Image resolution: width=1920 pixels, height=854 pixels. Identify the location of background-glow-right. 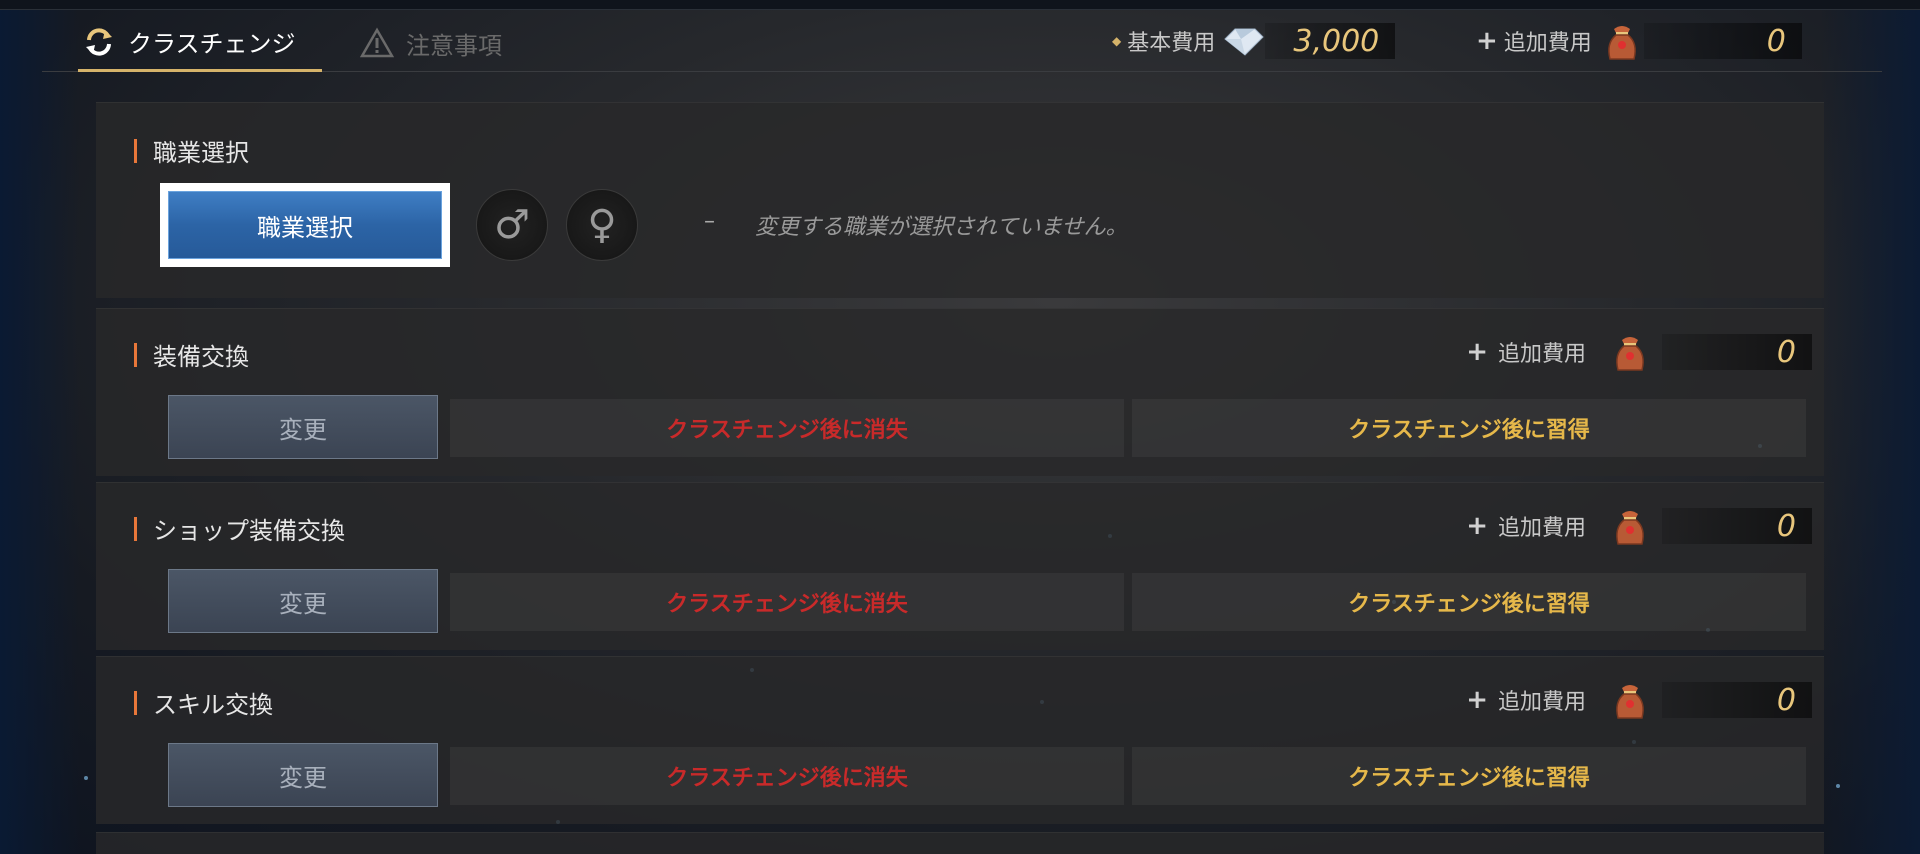
(1870, 427).